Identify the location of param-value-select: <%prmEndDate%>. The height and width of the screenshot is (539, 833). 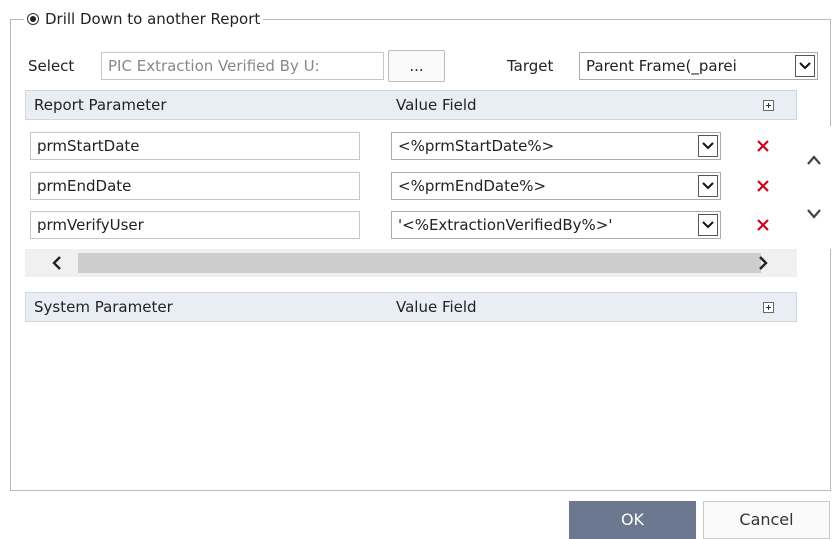
(556, 186).